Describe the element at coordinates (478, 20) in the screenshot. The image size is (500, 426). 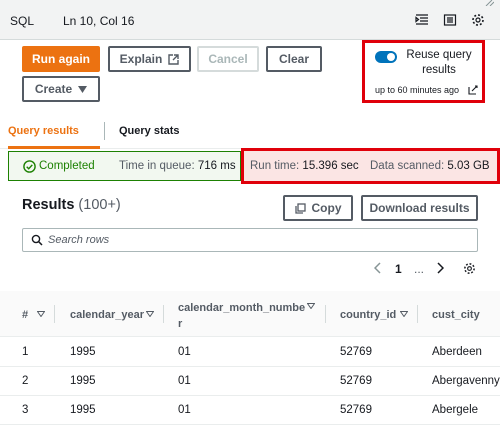
I see `settings-gear-icon` at that location.